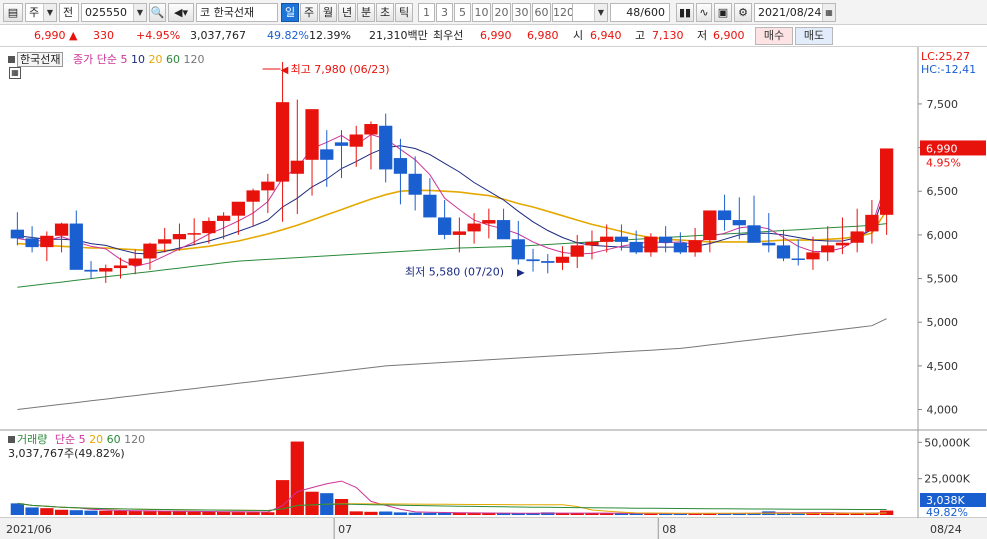 The height and width of the screenshot is (539, 987). What do you see at coordinates (685, 12) in the screenshot?
I see `candle-type-icon: ▮▮` at bounding box center [685, 12].